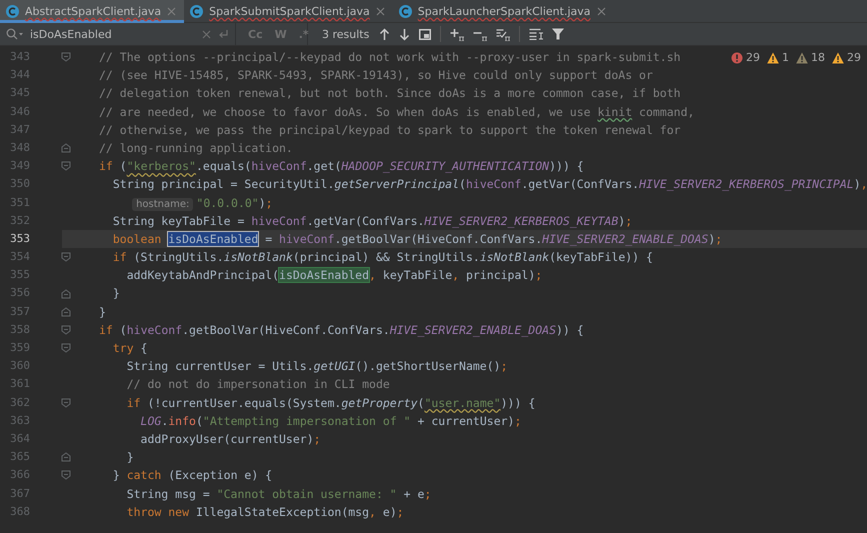 This screenshot has height=533, width=867. I want to click on problem-count: 1, so click(785, 57).